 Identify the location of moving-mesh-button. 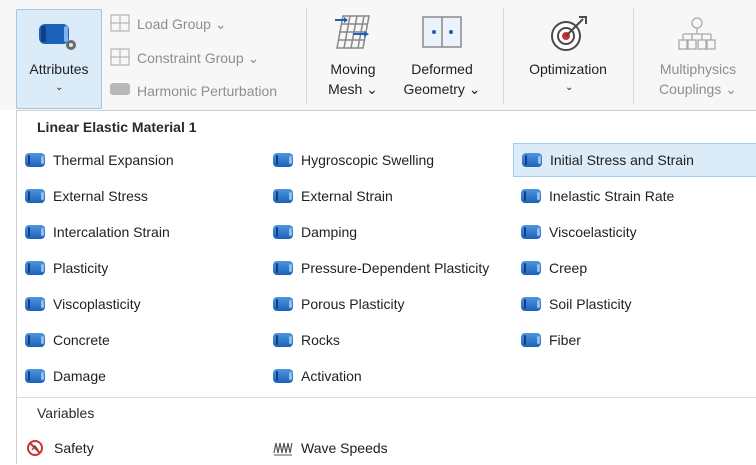
(353, 58).